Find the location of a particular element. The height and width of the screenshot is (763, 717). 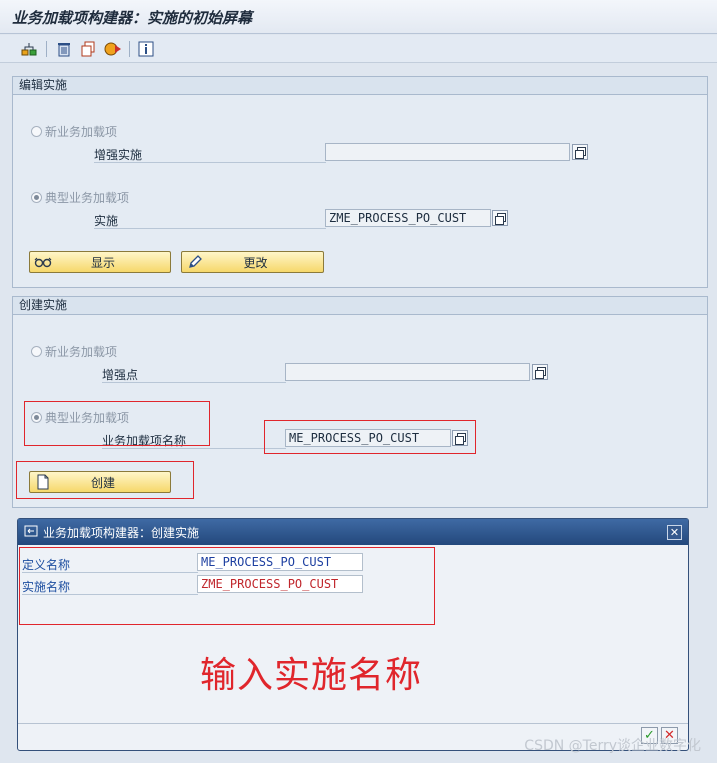

activate-icon is located at coordinates (113, 49).